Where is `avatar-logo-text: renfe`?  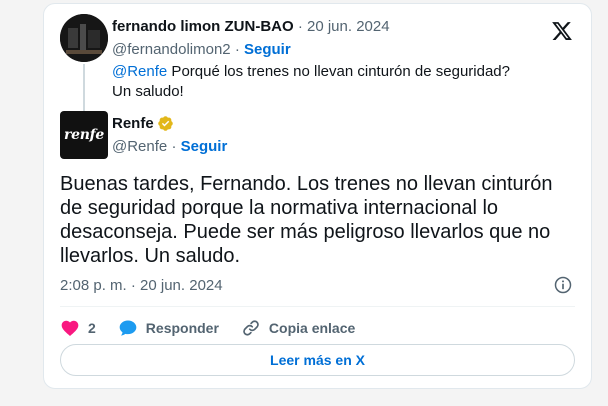 avatar-logo-text: renfe is located at coordinates (84, 135).